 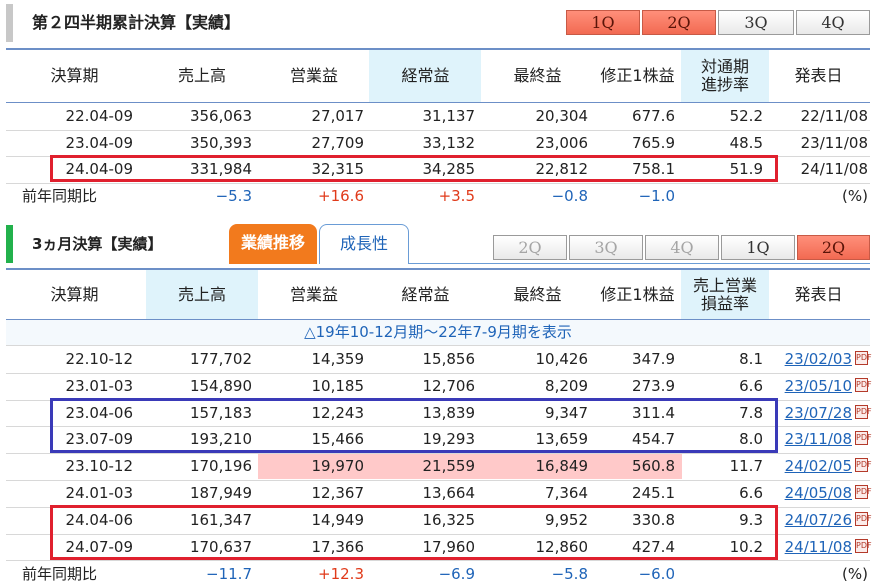 What do you see at coordinates (537, 75) in the screenshot?
I see `section1-header-net-profit: 最終益` at bounding box center [537, 75].